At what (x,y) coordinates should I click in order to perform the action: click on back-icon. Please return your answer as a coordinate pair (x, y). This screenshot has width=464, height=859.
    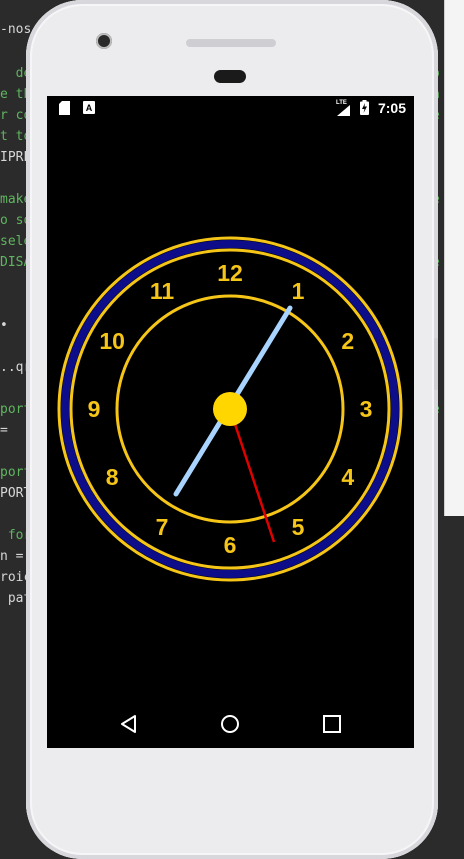
    Looking at the image, I should click on (129, 726).